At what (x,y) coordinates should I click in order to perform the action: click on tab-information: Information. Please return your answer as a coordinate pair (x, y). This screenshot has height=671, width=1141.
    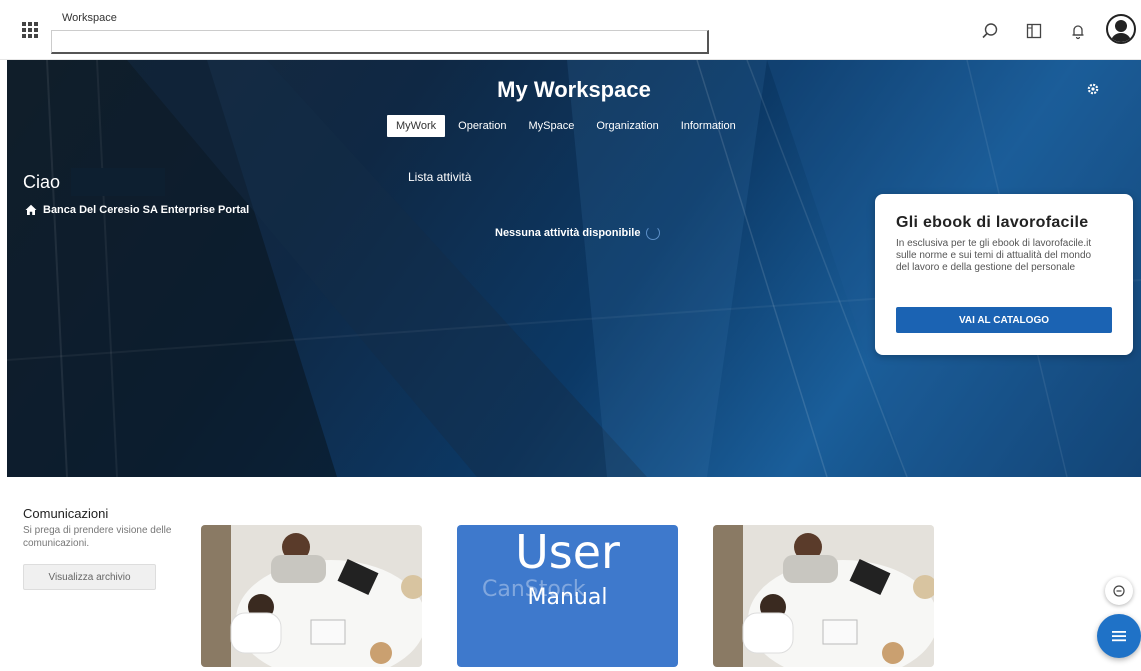
    Looking at the image, I should click on (708, 126).